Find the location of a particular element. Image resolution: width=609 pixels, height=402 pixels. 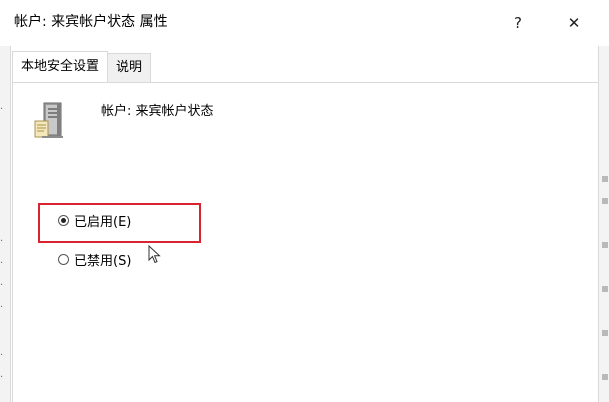

enabled-option: 已启用(E) is located at coordinates (94, 220).